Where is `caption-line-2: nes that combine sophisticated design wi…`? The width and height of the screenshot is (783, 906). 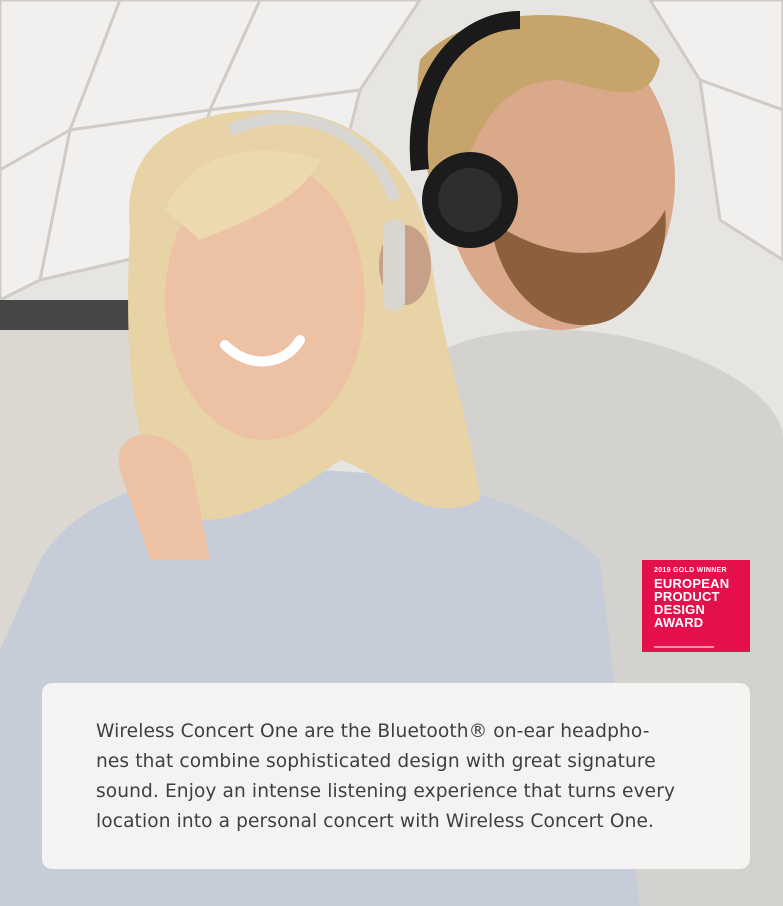
caption-line-2: nes that combine sophisticated design wi… is located at coordinates (376, 761).